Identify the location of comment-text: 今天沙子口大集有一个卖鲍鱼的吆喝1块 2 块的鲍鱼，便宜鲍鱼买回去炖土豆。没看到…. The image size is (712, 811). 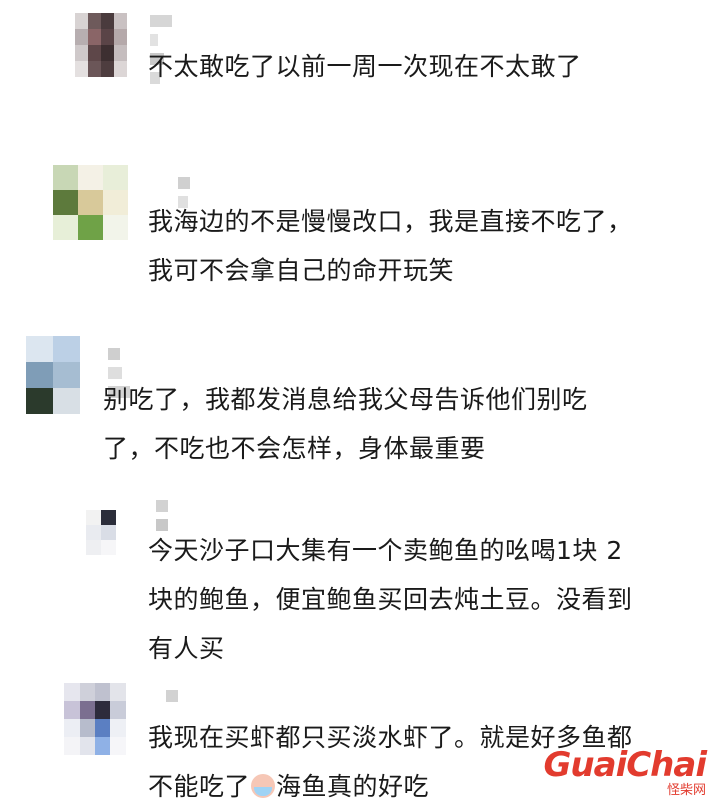
(390, 599).